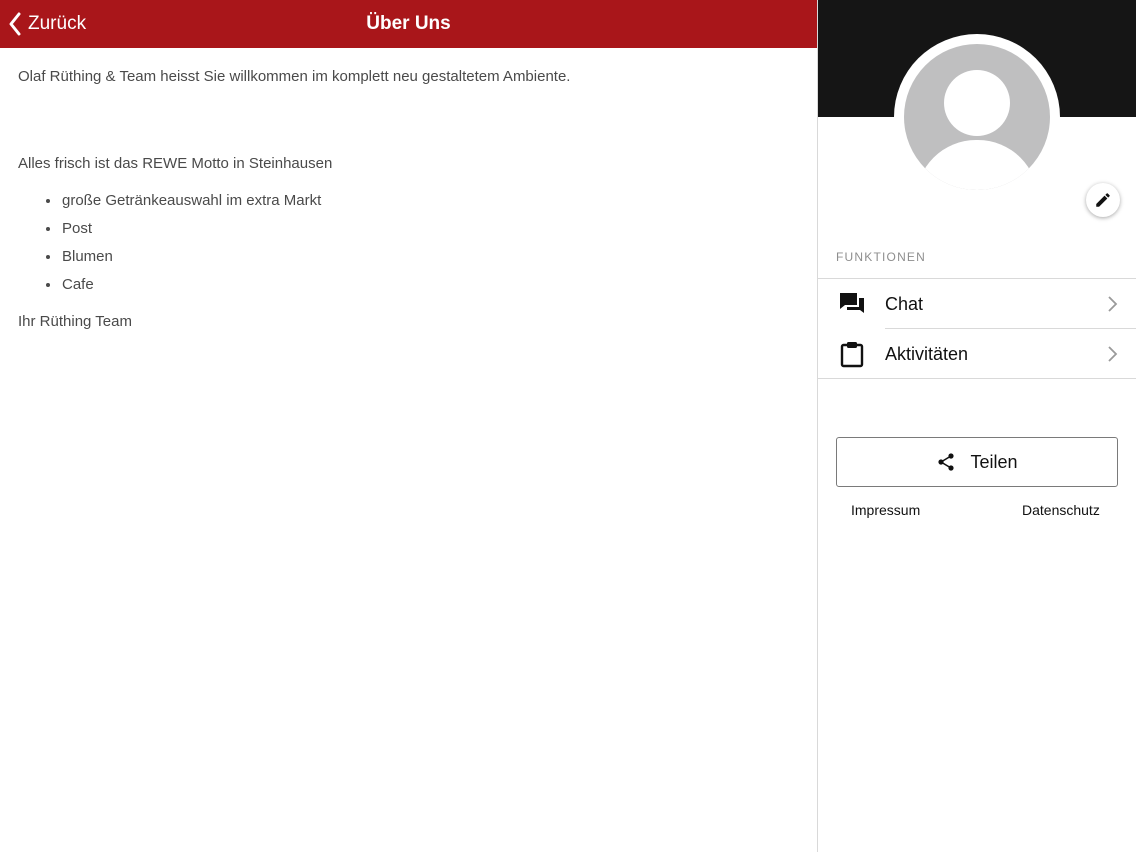  What do you see at coordinates (422, 285) in the screenshot?
I see `list-item: Cafe` at bounding box center [422, 285].